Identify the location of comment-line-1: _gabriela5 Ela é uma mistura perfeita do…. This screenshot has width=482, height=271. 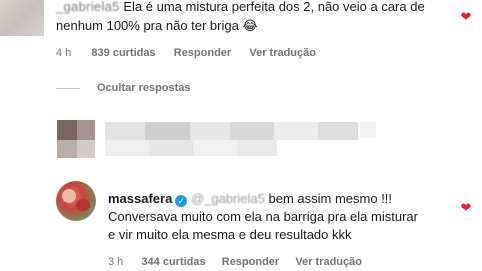
(240, 8).